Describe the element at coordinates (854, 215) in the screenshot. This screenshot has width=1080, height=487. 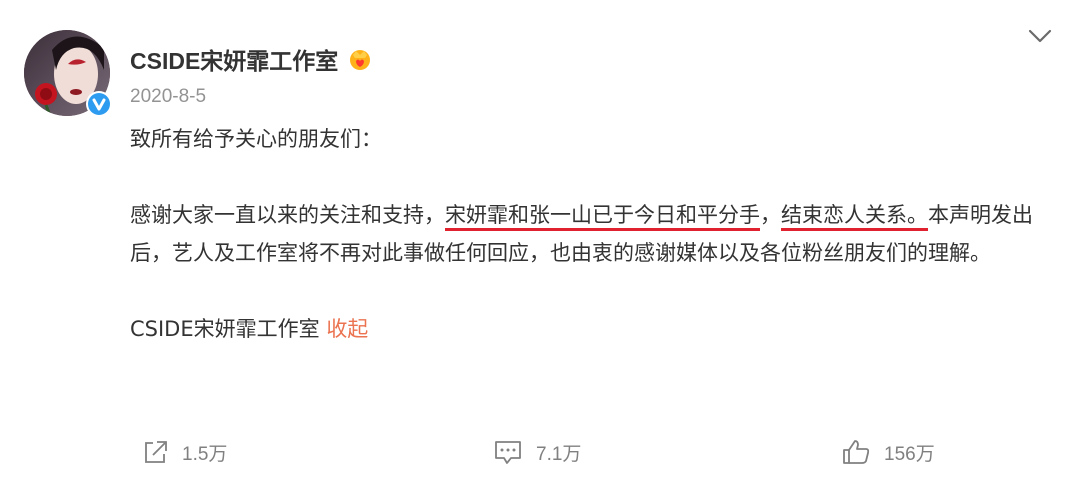
I see `highlighted-text: 结束恋人关系。` at that location.